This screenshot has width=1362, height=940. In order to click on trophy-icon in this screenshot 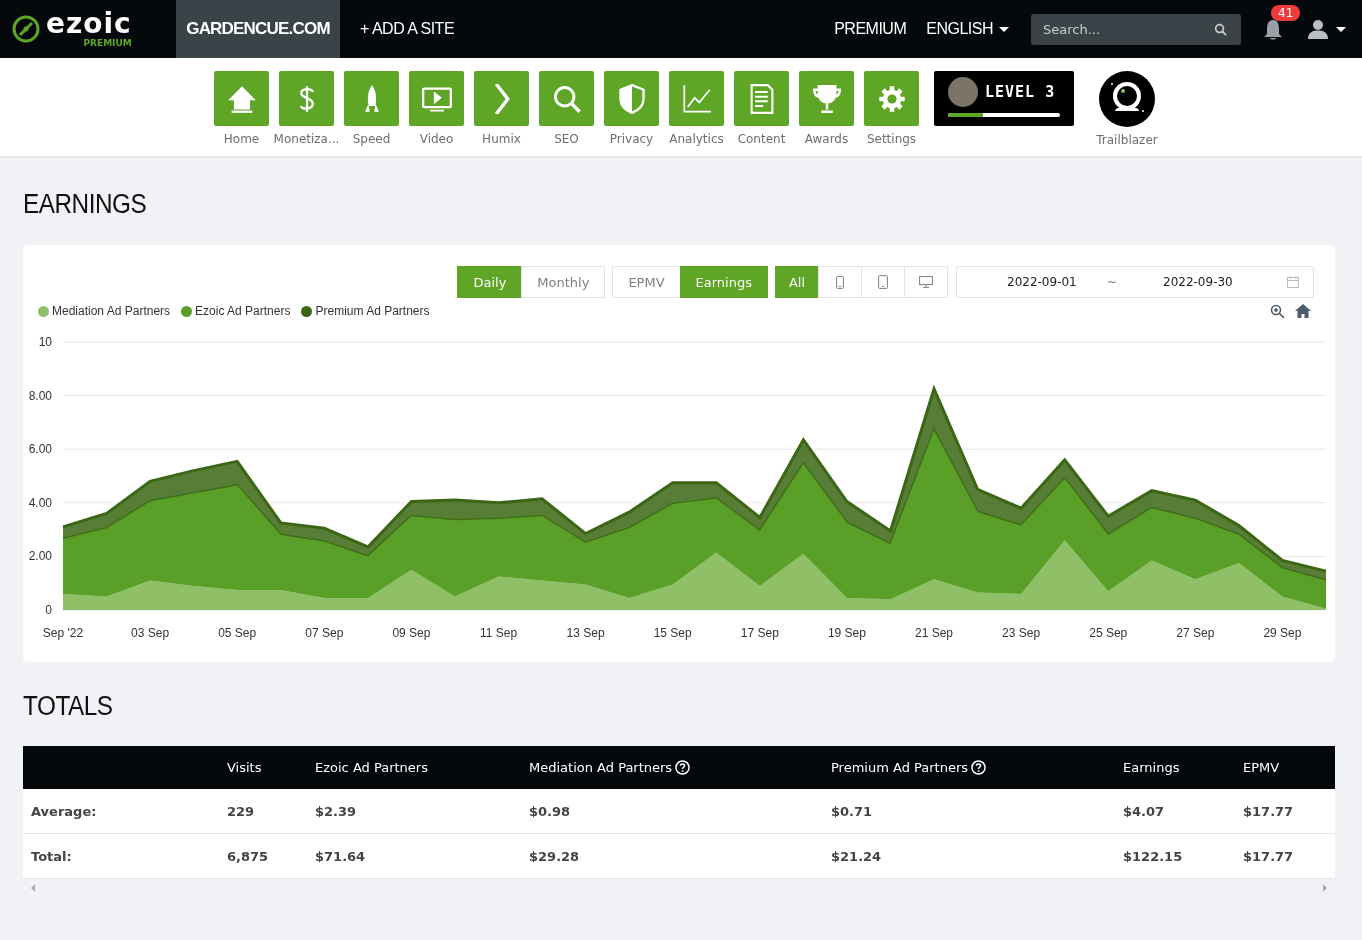, I will do `click(826, 98)`.